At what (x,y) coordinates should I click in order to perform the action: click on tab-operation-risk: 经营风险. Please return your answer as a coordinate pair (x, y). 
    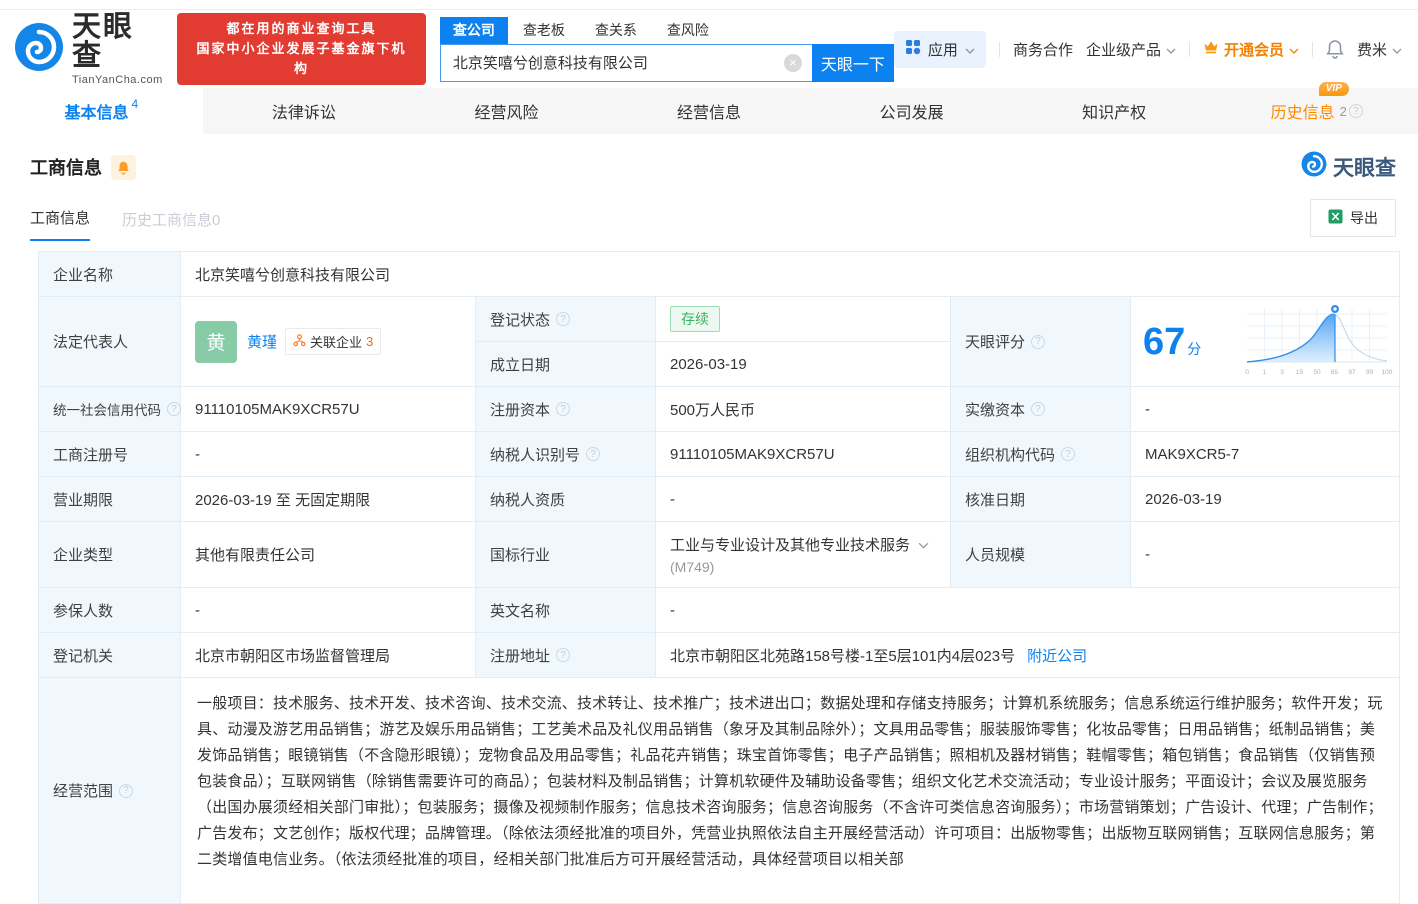
    Looking at the image, I should click on (506, 111).